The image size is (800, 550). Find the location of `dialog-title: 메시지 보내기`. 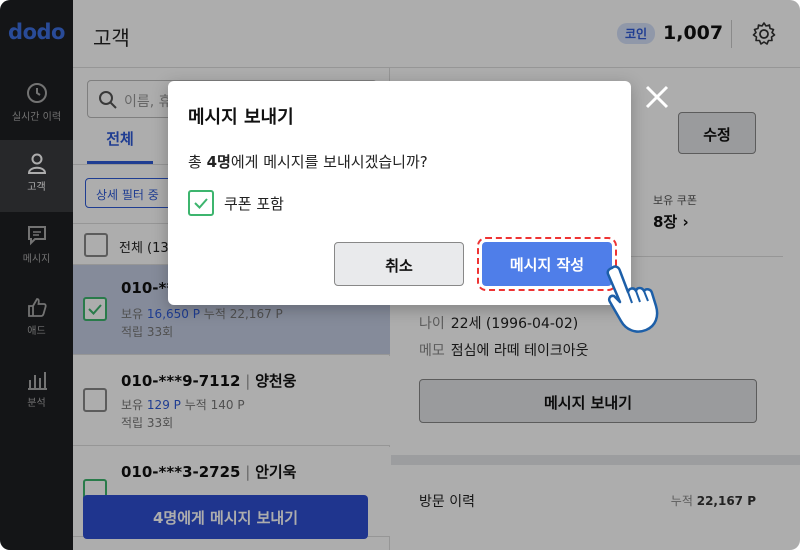

dialog-title: 메시지 보내기 is located at coordinates (241, 117).